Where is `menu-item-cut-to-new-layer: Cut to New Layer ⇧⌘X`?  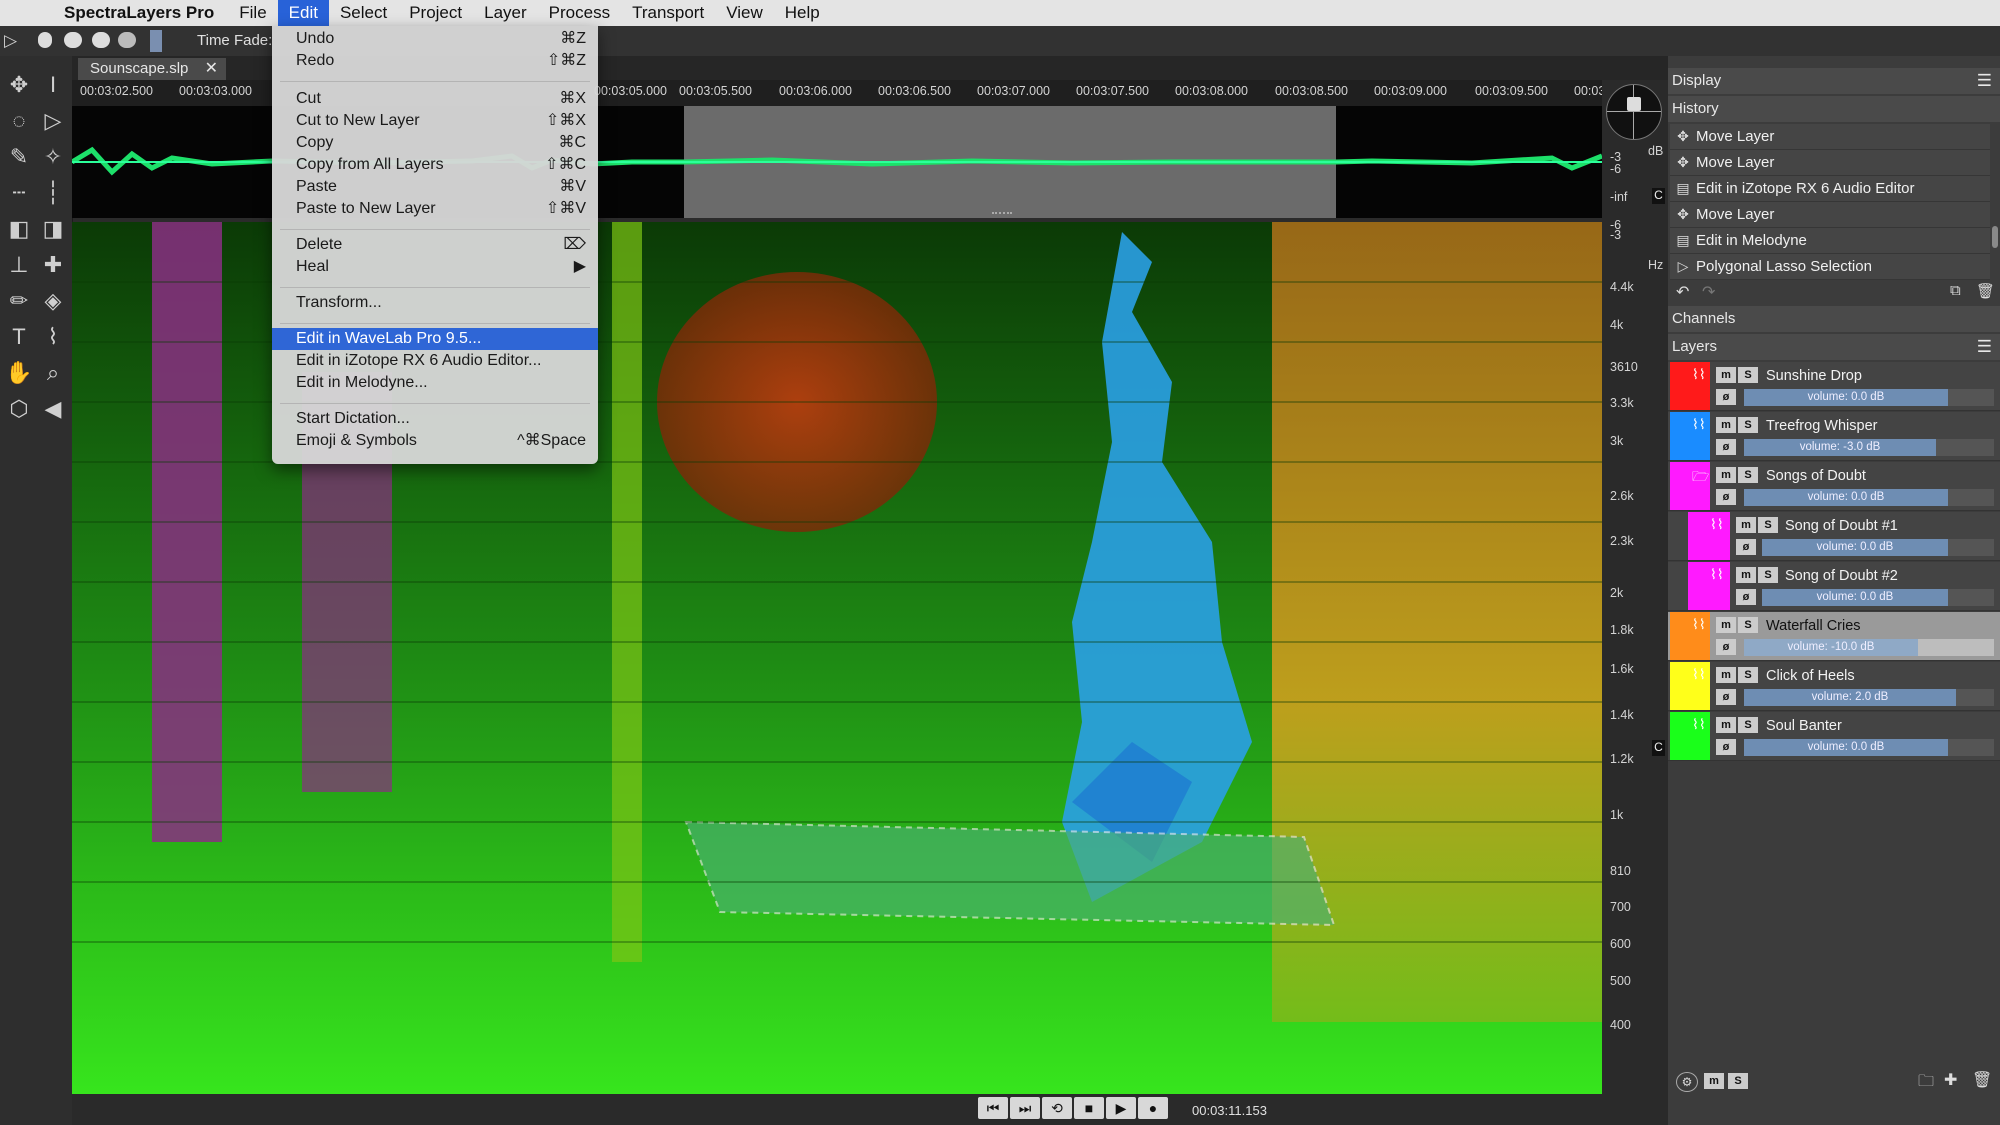 menu-item-cut-to-new-layer: Cut to New Layer ⇧⌘X is located at coordinates (435, 121).